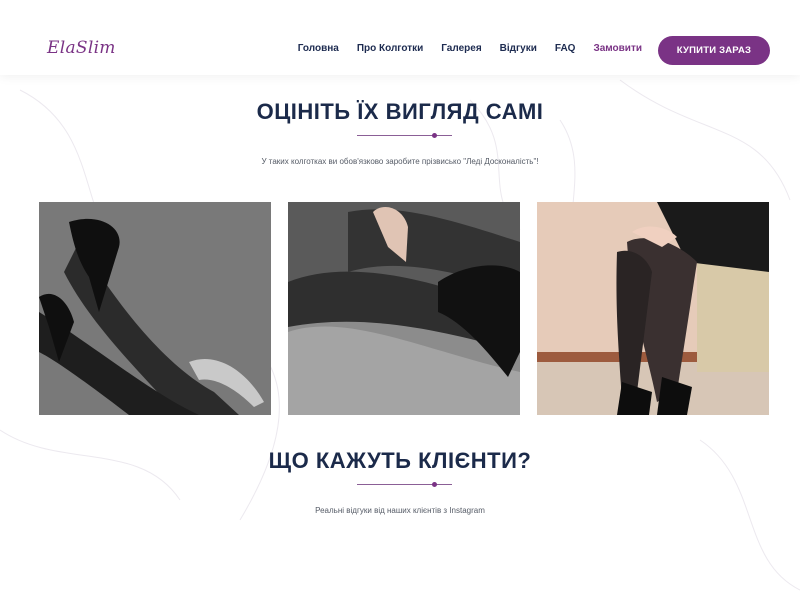 The image size is (800, 600). What do you see at coordinates (81, 48) in the screenshot?
I see `logo: ElaSlim` at bounding box center [81, 48].